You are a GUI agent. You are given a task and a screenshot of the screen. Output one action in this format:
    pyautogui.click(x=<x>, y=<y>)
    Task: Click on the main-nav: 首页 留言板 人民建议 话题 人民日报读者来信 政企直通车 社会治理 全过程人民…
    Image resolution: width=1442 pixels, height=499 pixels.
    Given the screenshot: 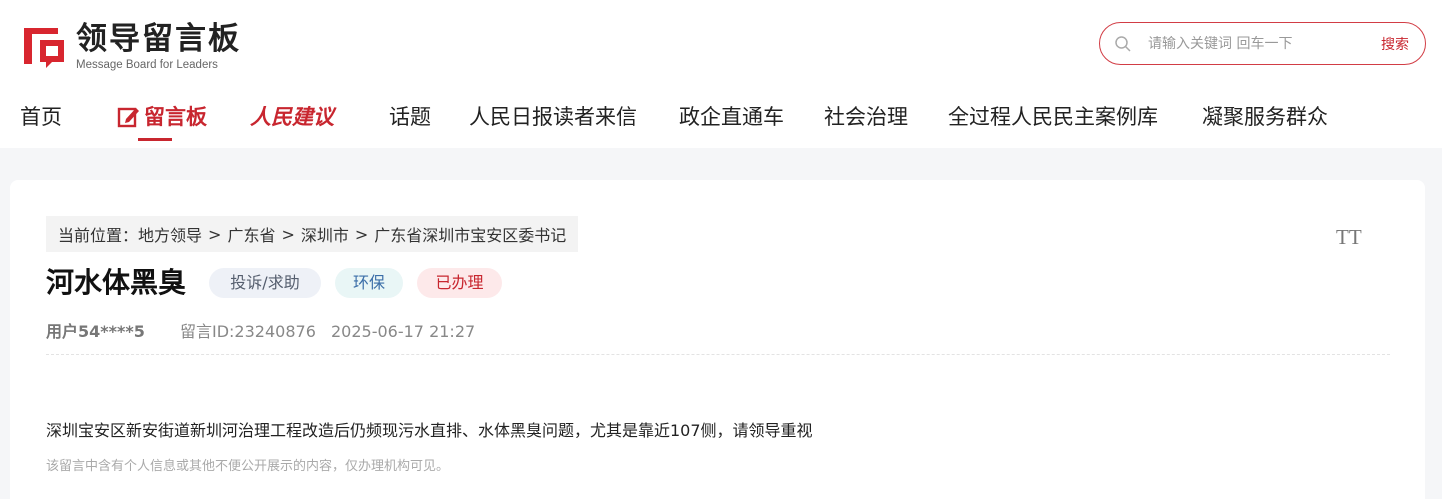 What is the action you would take?
    pyautogui.click(x=721, y=120)
    